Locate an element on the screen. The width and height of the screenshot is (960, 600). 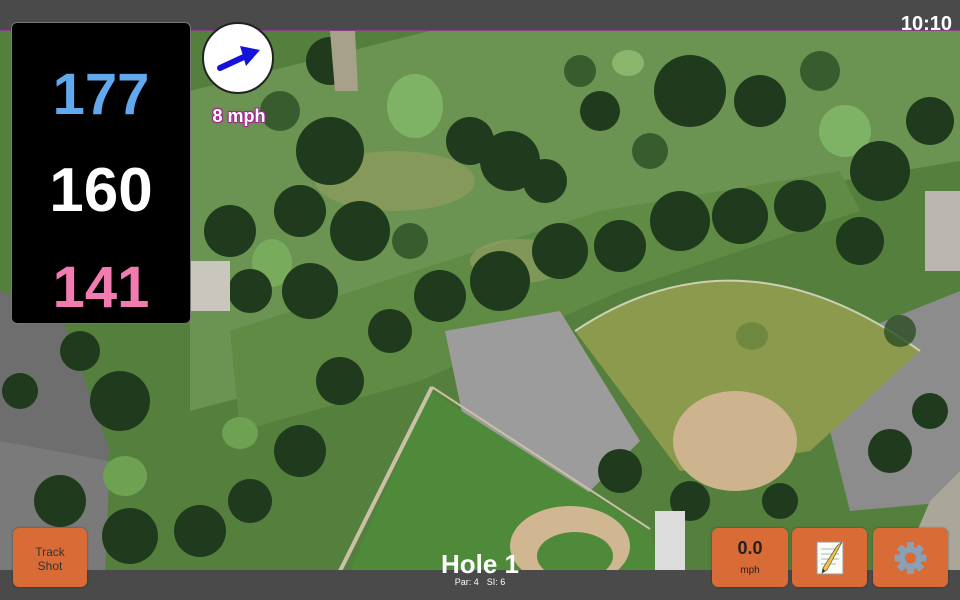
track-shot-label-line1: Track is located at coordinates (50, 552).